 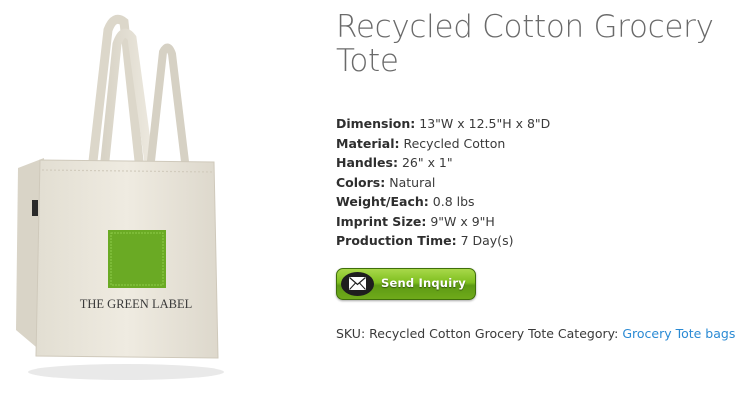 I want to click on spec-handles: Handles: 26" x 1", so click(x=443, y=163).